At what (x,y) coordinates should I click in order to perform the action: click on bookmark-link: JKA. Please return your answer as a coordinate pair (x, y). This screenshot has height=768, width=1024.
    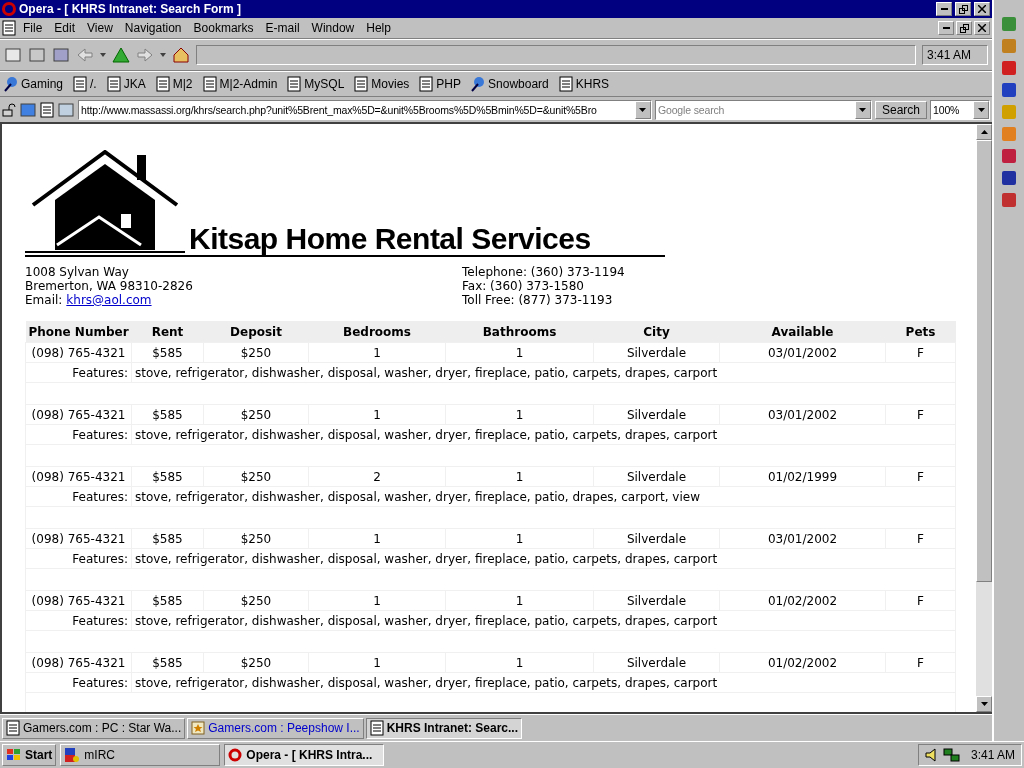
    Looking at the image, I should click on (126, 84).